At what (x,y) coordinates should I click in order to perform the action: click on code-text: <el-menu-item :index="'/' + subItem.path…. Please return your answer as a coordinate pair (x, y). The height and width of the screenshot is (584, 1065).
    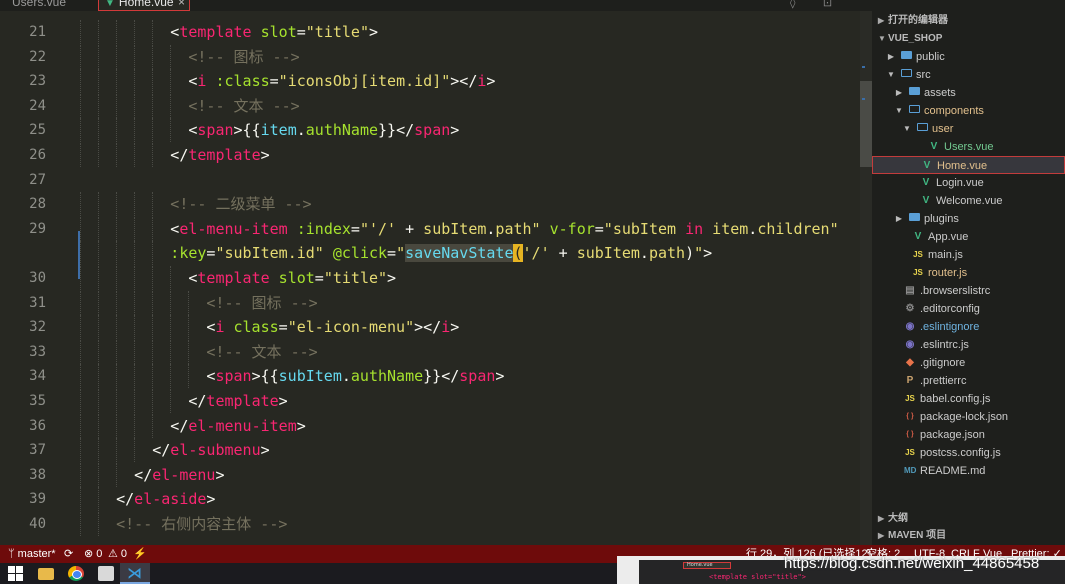
    Looking at the image, I should click on (504, 229).